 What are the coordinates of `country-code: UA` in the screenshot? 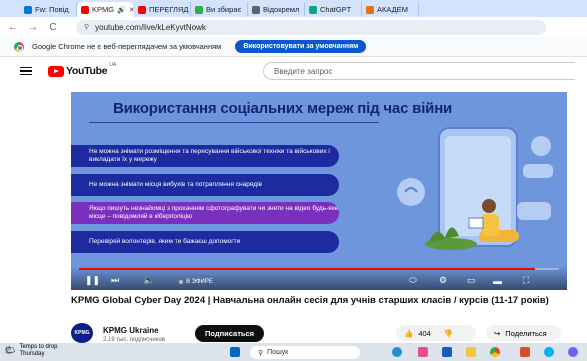 It's located at (113, 65).